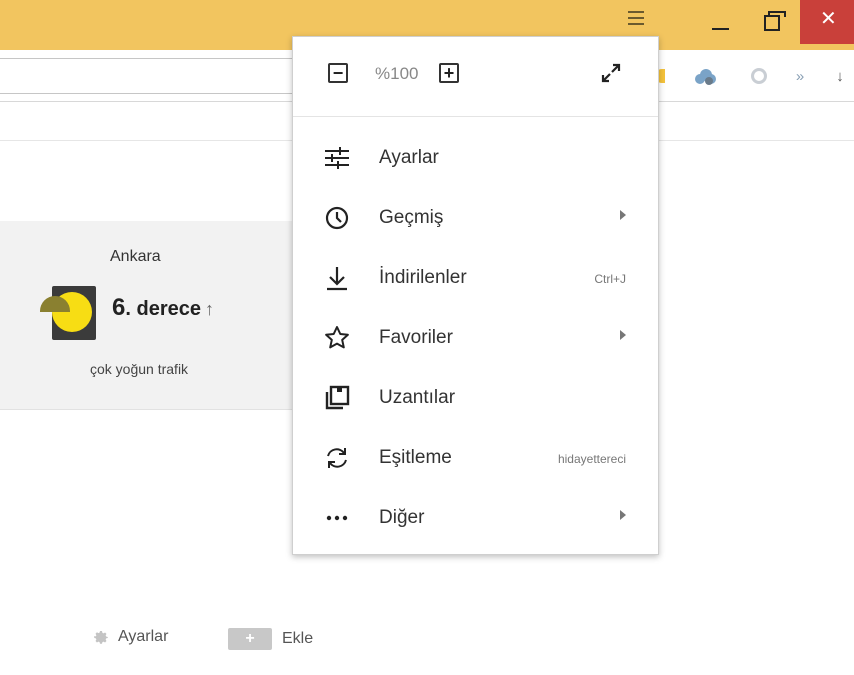 The width and height of the screenshot is (854, 675). I want to click on weather-widget: Ankara 6. derece ↑ çok yoğun trafik, so click(155, 315).